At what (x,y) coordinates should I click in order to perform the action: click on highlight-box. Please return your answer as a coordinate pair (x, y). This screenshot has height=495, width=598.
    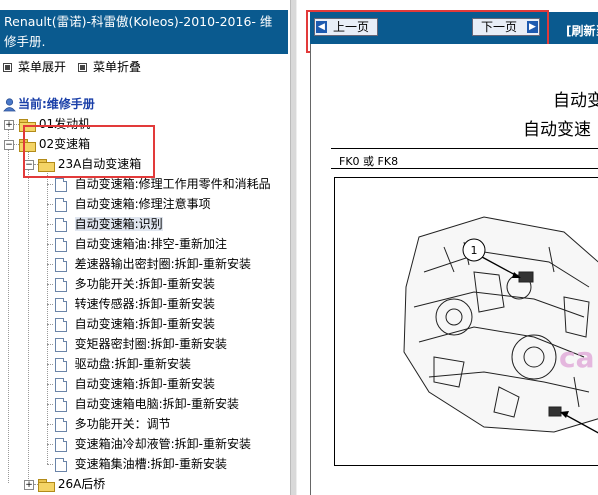
    Looking at the image, I should click on (89, 151).